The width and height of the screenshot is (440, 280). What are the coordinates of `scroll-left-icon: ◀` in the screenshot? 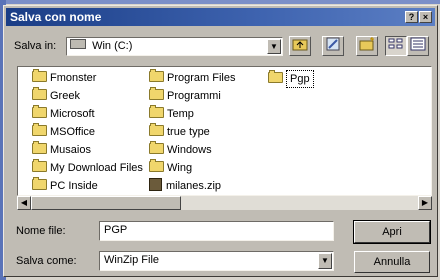 It's located at (24, 203).